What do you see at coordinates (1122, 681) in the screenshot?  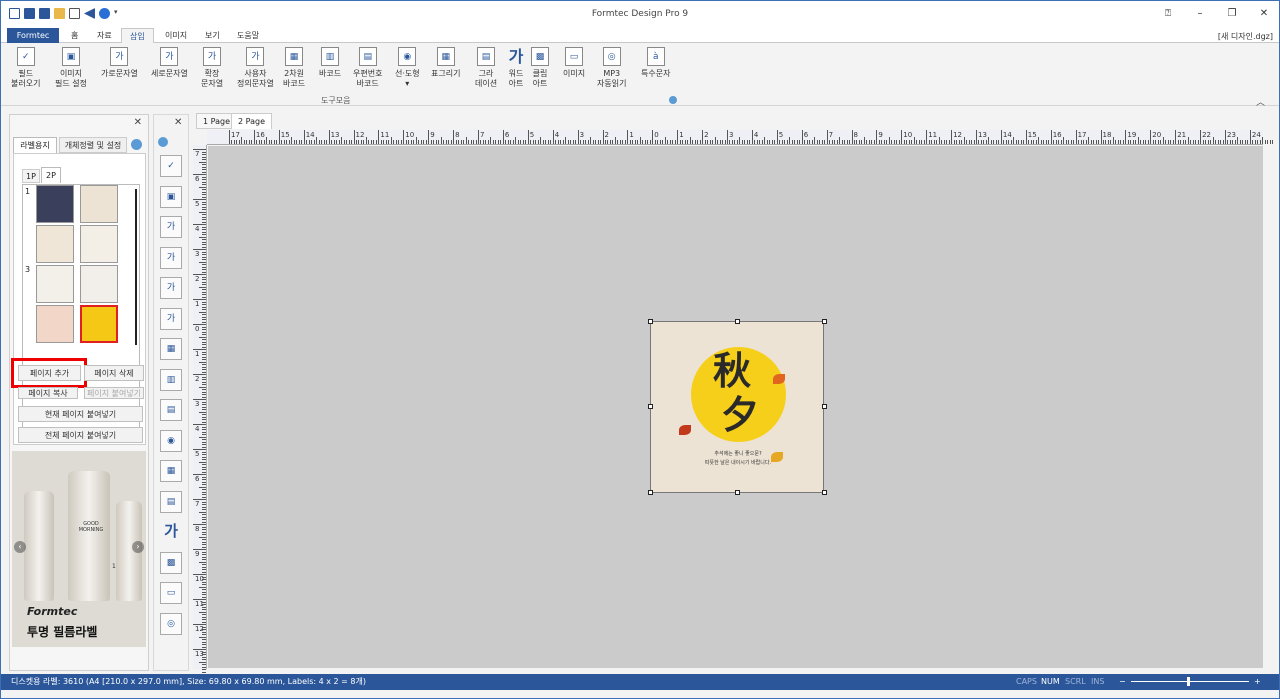 I see `zoom-out-button: −` at bounding box center [1122, 681].